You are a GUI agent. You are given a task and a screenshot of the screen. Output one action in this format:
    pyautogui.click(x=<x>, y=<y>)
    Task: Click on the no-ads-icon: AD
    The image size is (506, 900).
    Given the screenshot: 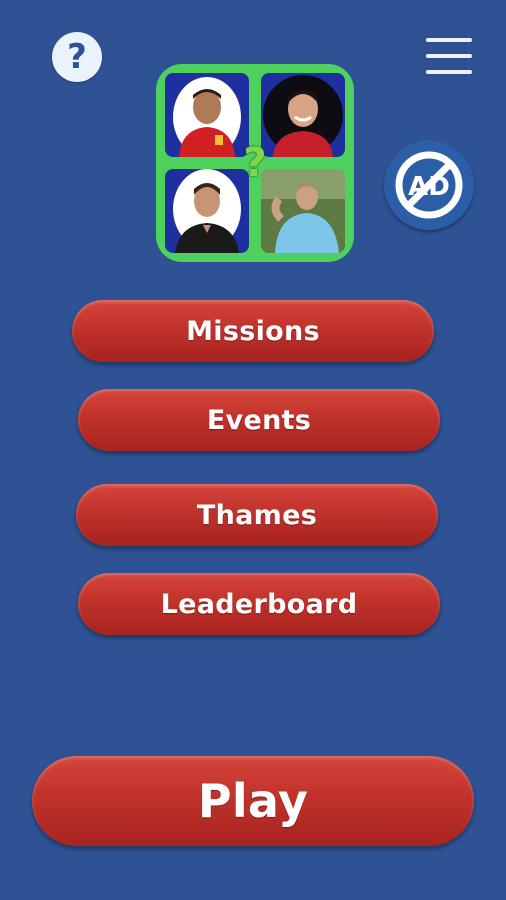 What is the action you would take?
    pyautogui.click(x=429, y=185)
    